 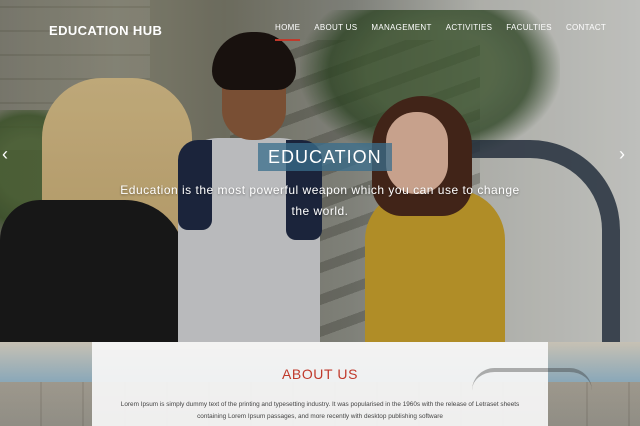 What do you see at coordinates (401, 30) in the screenshot?
I see `nav-item-management: MANAGEMENT` at bounding box center [401, 30].